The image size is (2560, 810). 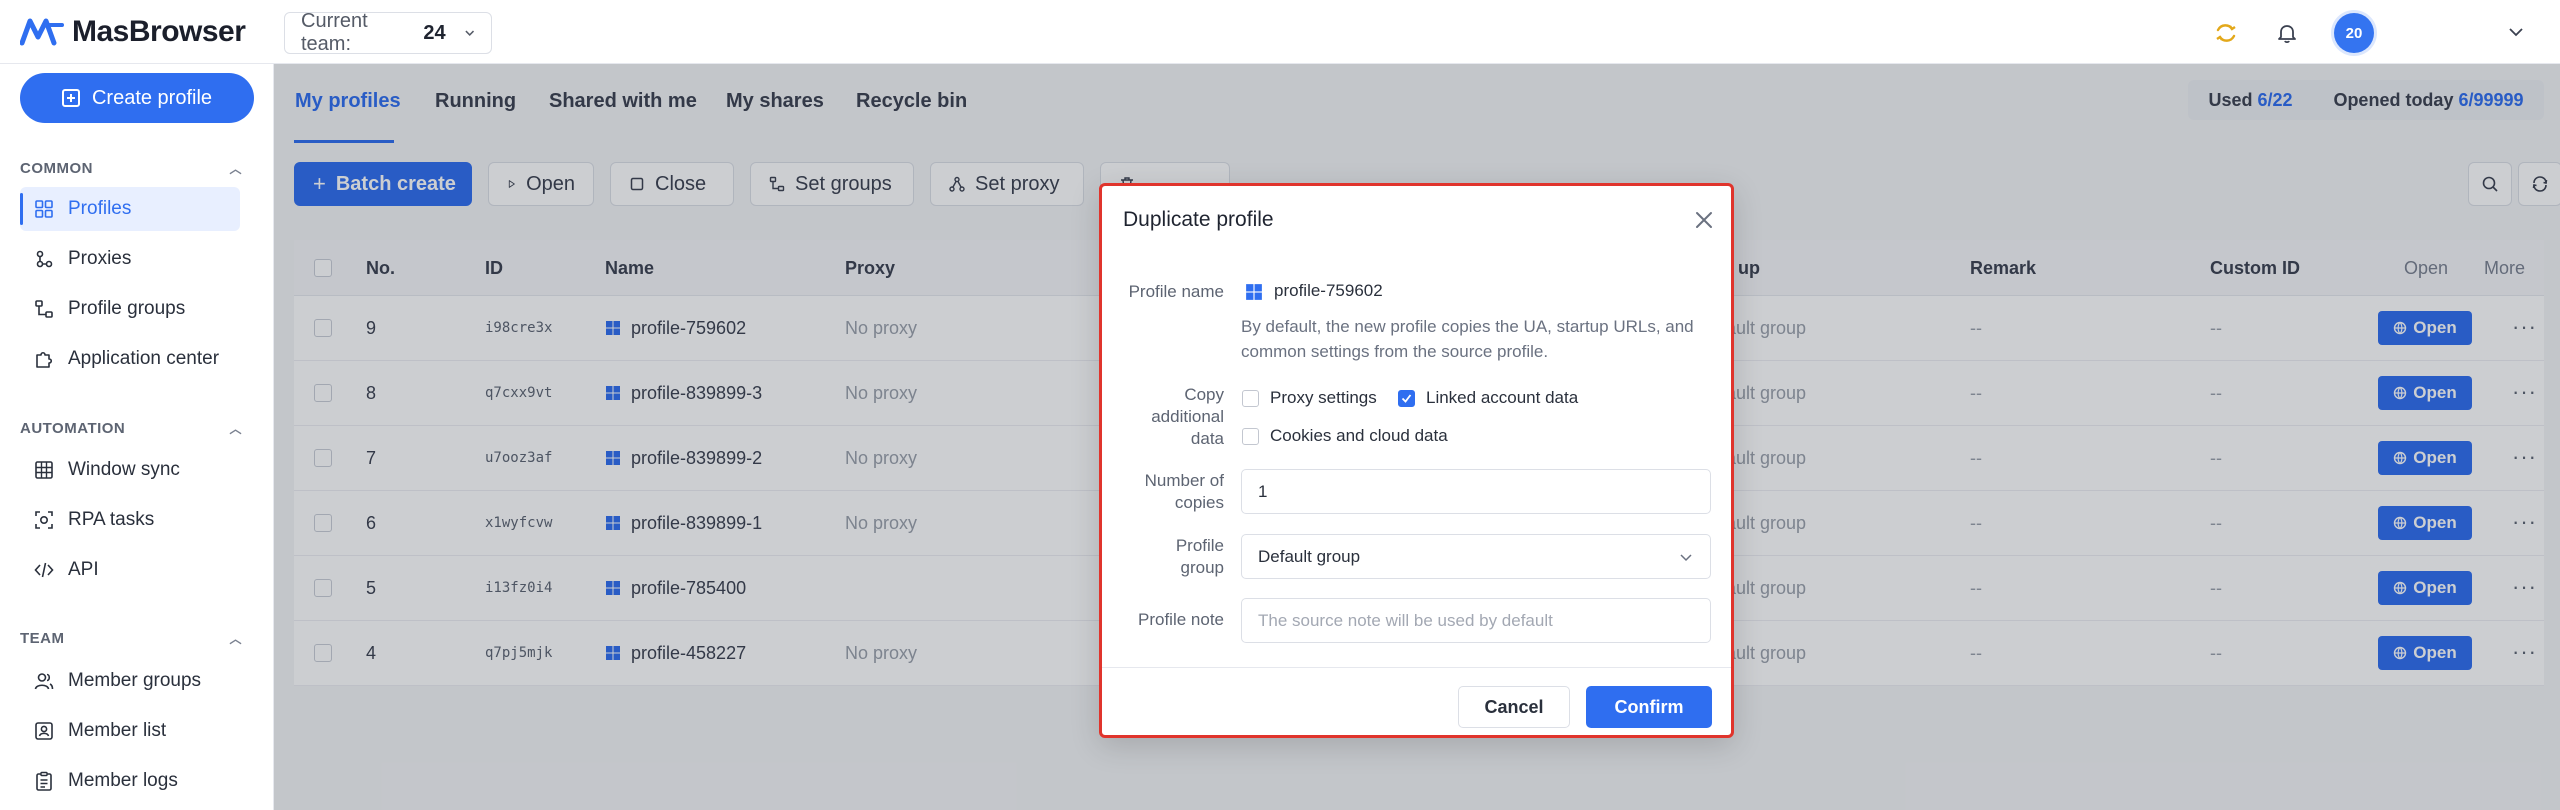 What do you see at coordinates (2226, 33) in the screenshot?
I see `sync-icon` at bounding box center [2226, 33].